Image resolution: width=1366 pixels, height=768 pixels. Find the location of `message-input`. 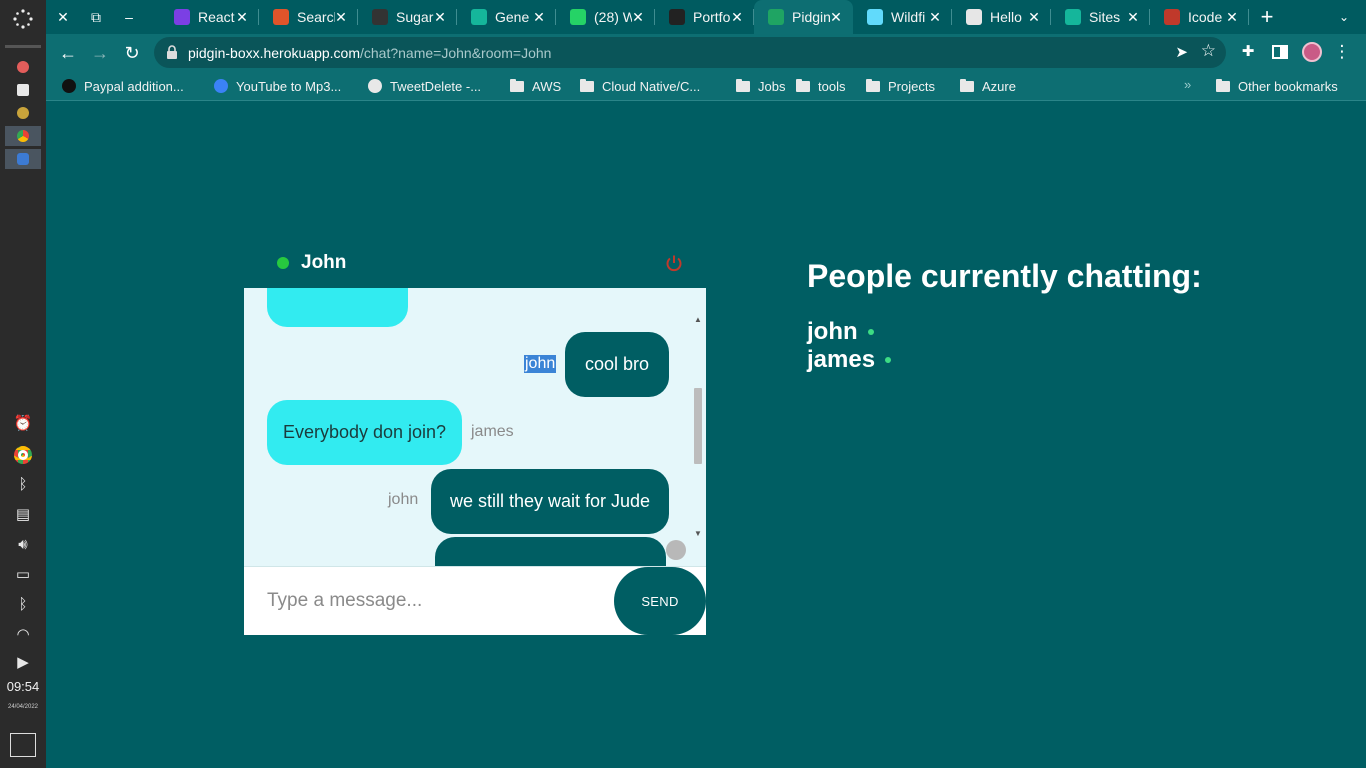

message-input is located at coordinates (429, 601).